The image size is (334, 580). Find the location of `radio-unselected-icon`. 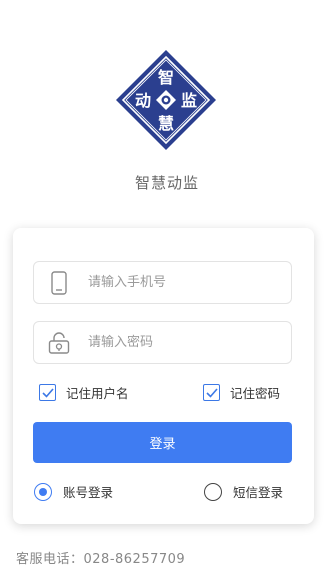

radio-unselected-icon is located at coordinates (213, 491).